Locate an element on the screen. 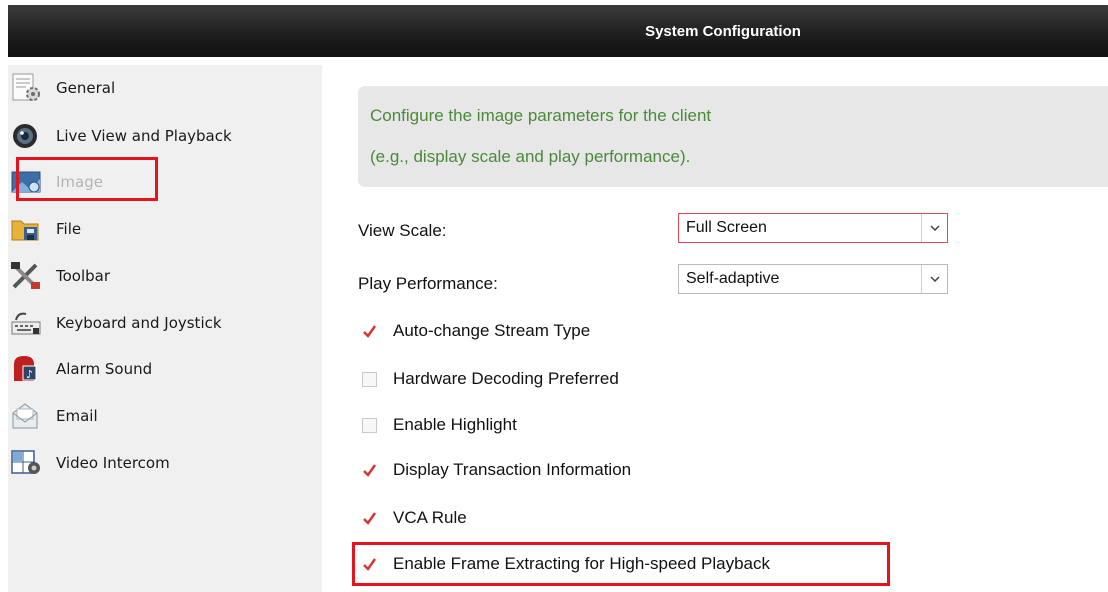 The image size is (1108, 592). option-auto-change-stream-type: Auto-change Stream Type is located at coordinates (476, 331).